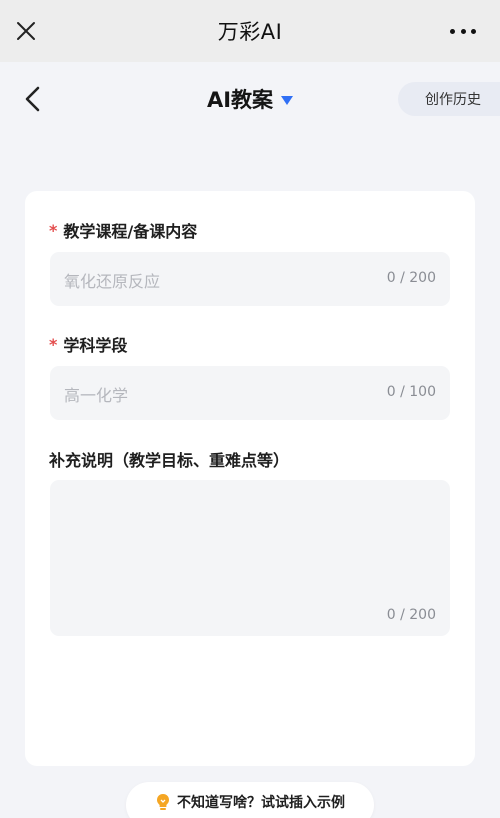 This screenshot has width=500, height=818. What do you see at coordinates (250, 279) in the screenshot?
I see `course-content-input: 氧化还原反应 0 / 200` at bounding box center [250, 279].